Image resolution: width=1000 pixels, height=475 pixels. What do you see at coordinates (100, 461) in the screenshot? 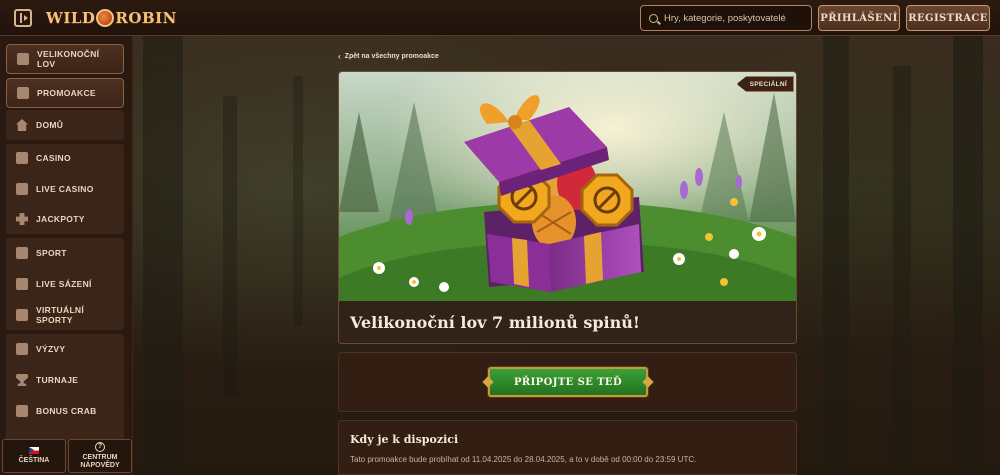
I see `help-center-label: CENTRUM NÁPOVĚDY` at bounding box center [100, 461].